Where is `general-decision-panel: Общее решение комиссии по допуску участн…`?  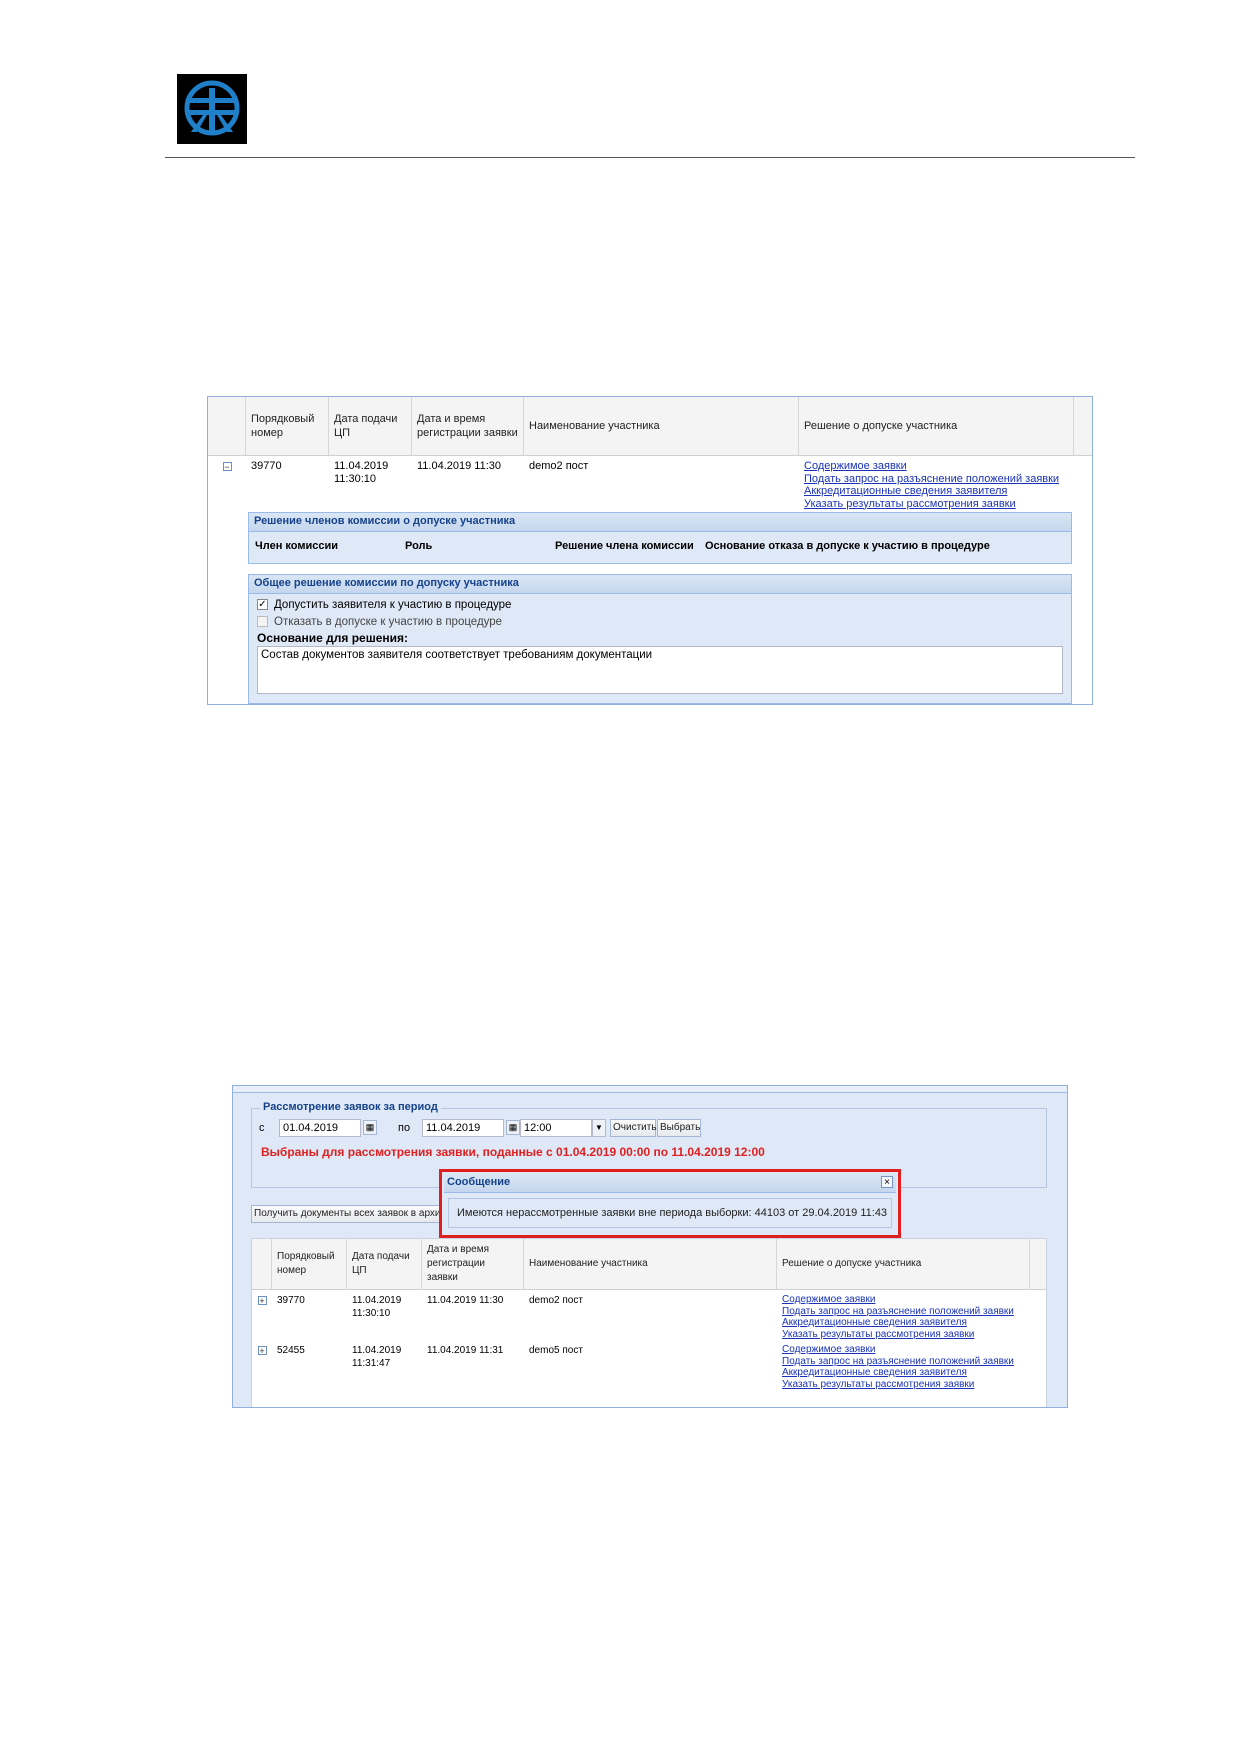 general-decision-panel: Общее решение комиссии по допуску участн… is located at coordinates (660, 639).